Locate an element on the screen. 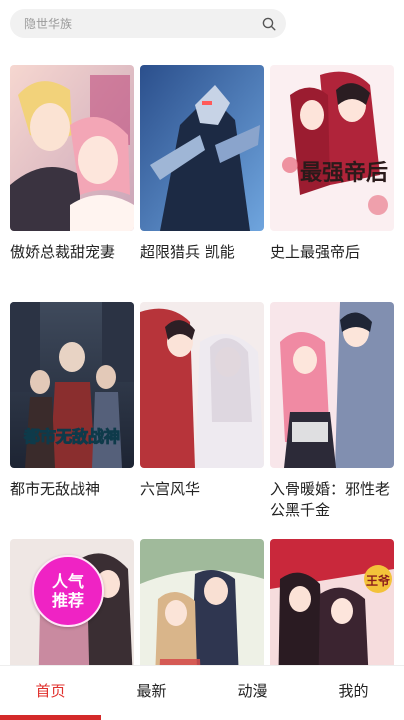  comic-card: 王爷 is located at coordinates (332, 609).